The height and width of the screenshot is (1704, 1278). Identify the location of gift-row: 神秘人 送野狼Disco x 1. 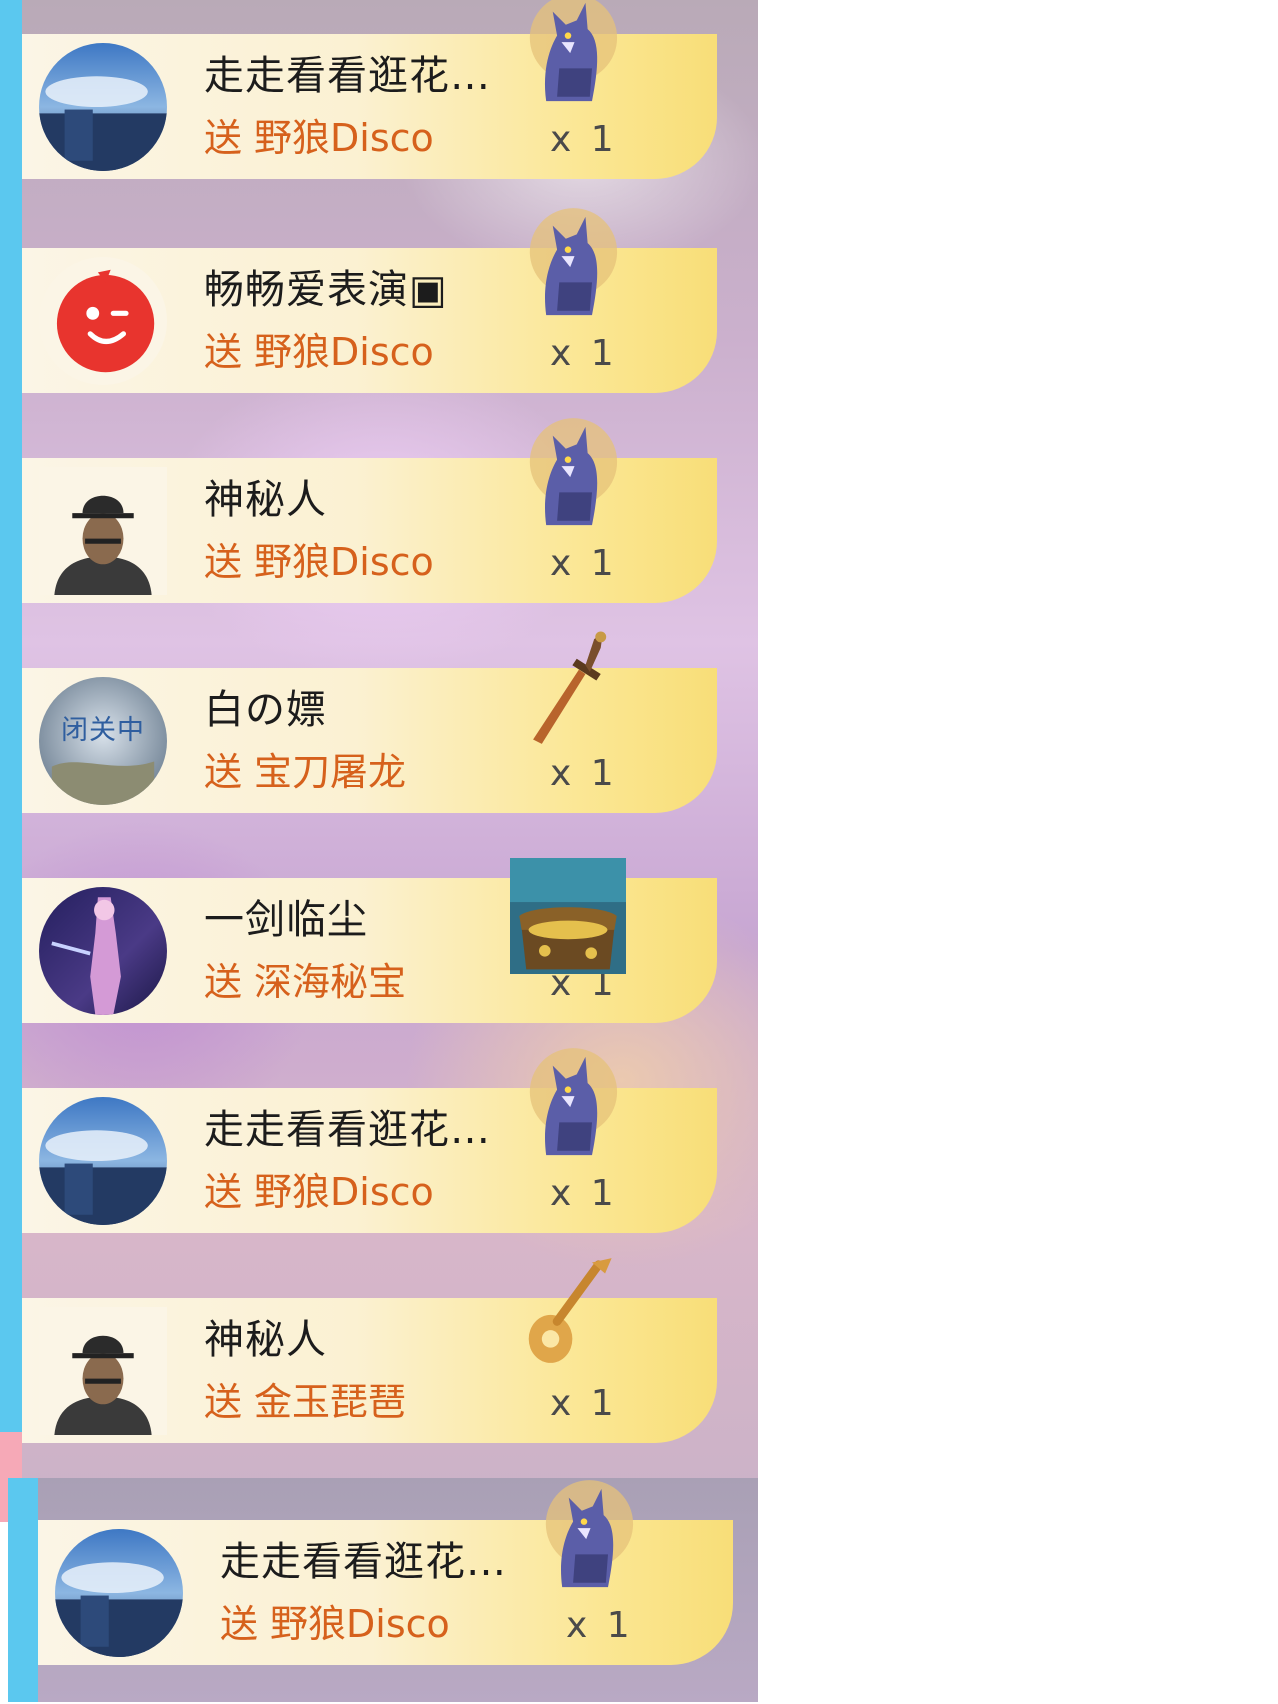
(369, 510).